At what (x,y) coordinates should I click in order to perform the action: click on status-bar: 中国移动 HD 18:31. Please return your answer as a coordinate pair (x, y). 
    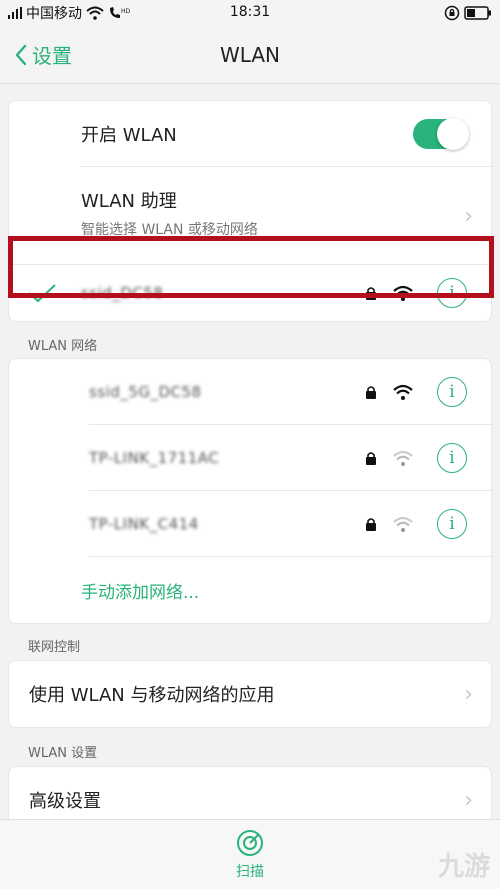
    Looking at the image, I should click on (250, 13).